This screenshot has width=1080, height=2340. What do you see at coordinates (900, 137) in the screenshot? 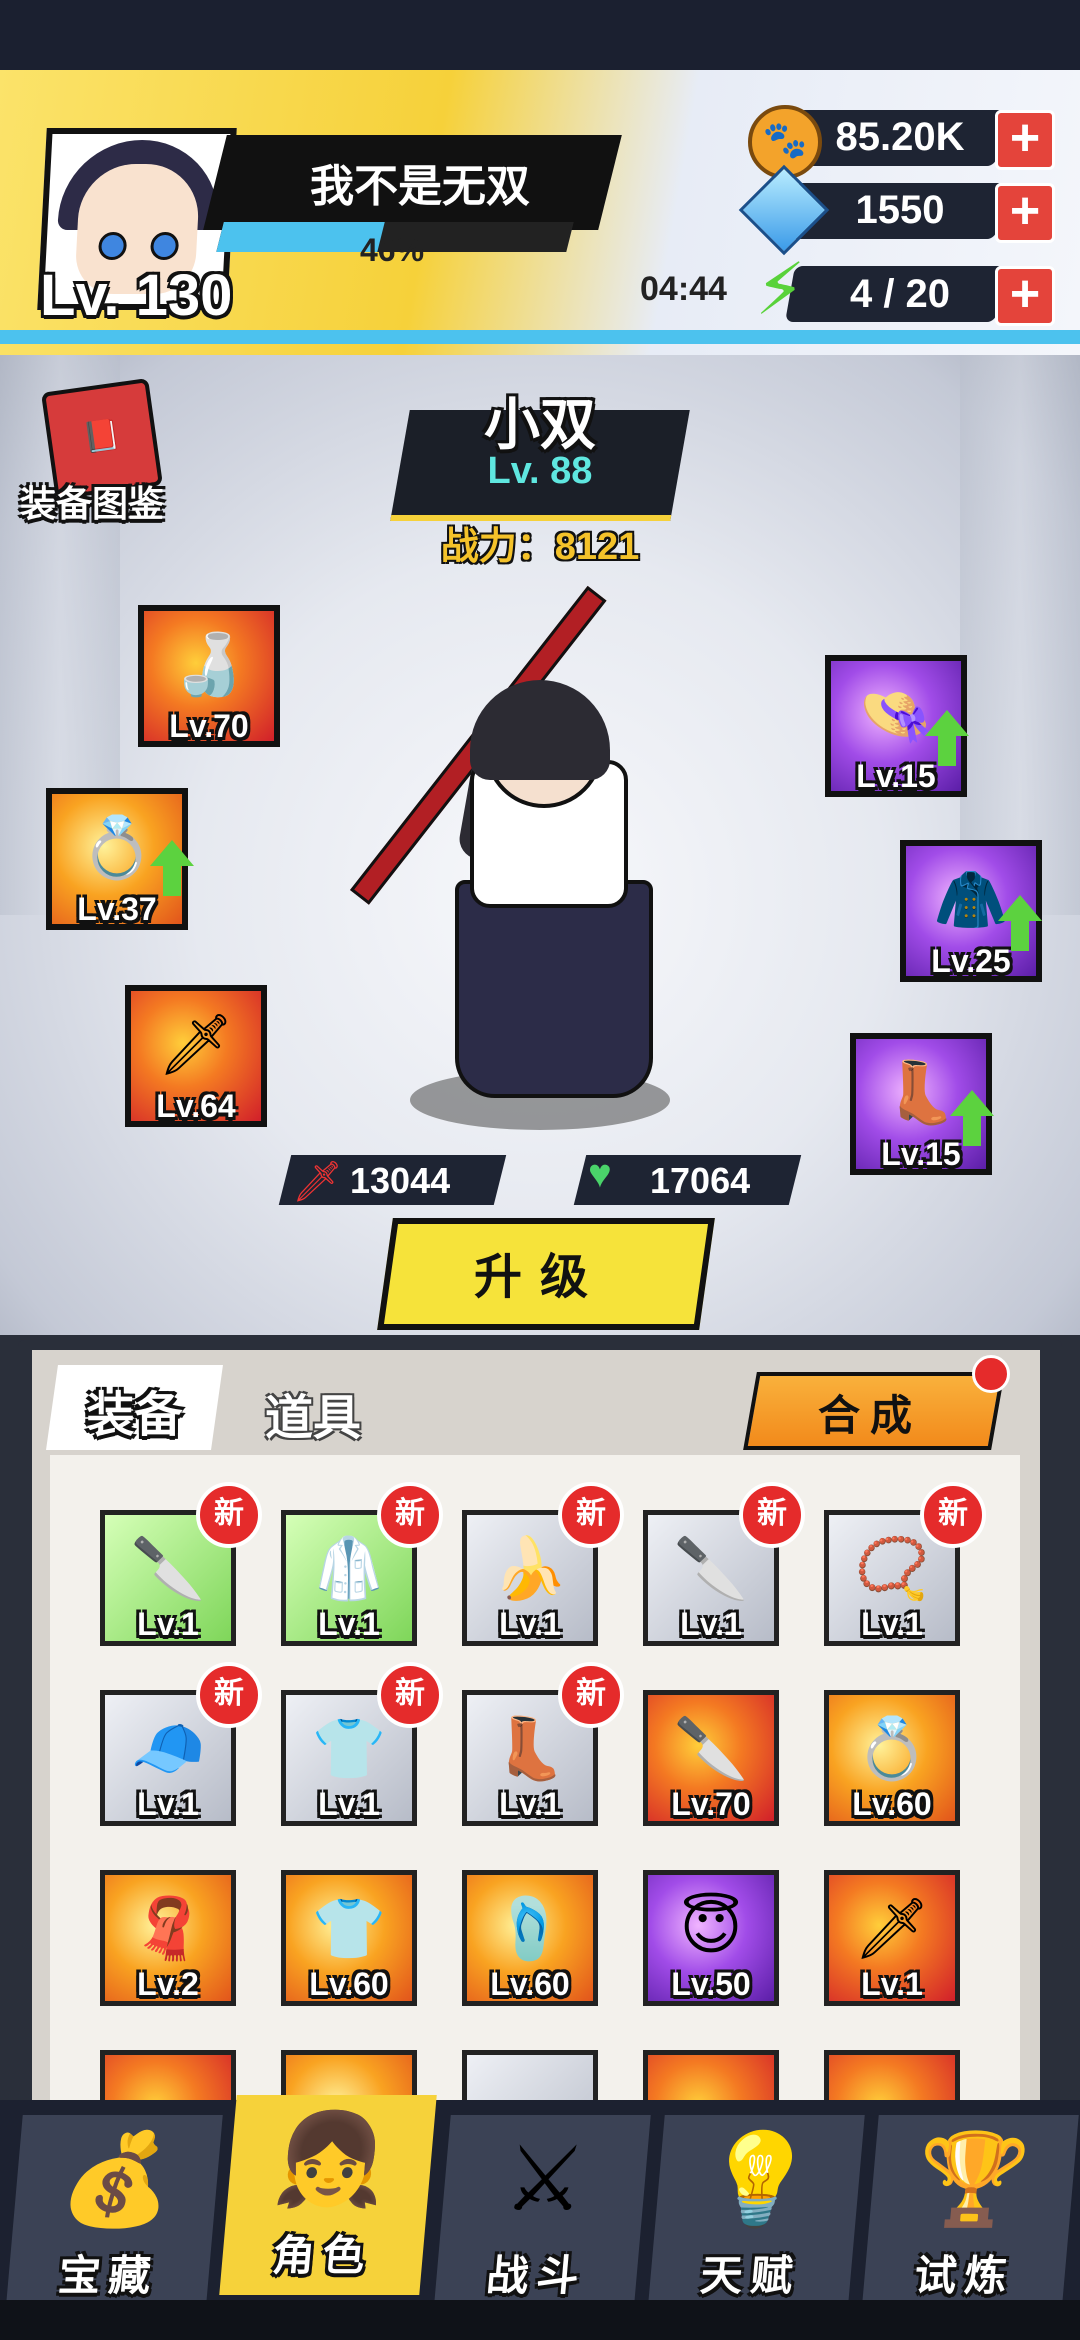
I see `coins-value: 85.20K` at bounding box center [900, 137].